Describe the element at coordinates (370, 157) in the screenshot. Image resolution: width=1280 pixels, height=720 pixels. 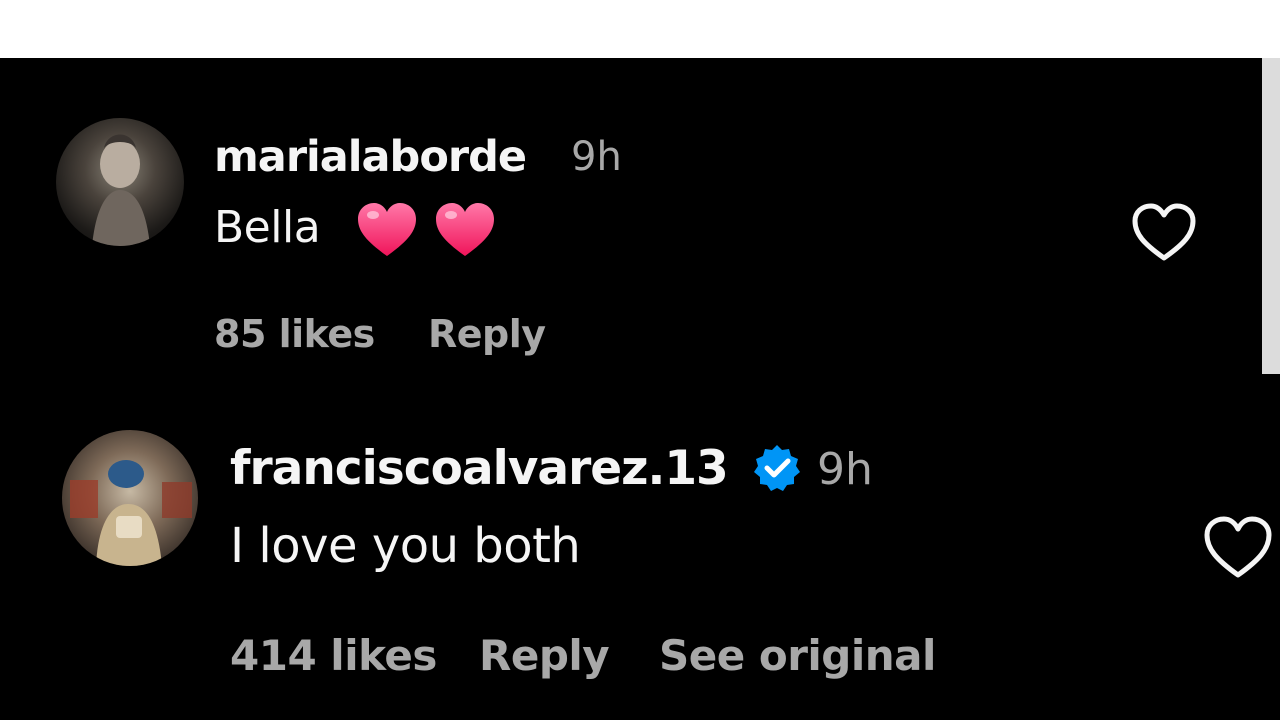
I see `comment-username: marialaborde` at that location.